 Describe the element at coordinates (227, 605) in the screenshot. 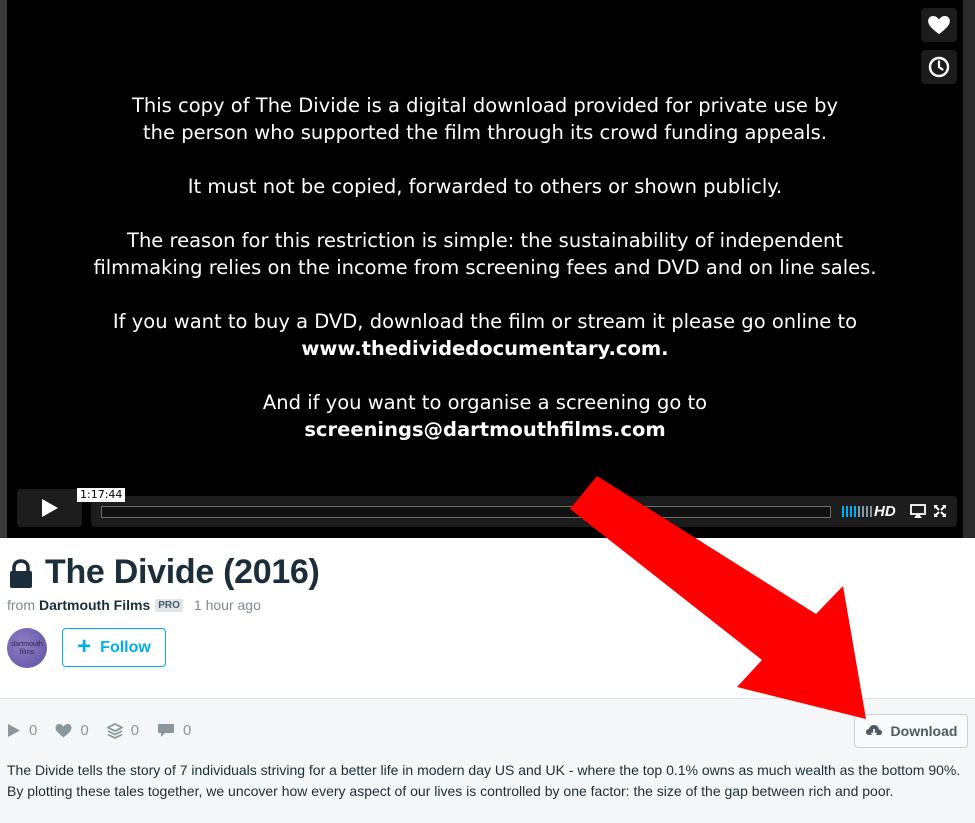

I see `upload-time: 1 hour ago` at that location.